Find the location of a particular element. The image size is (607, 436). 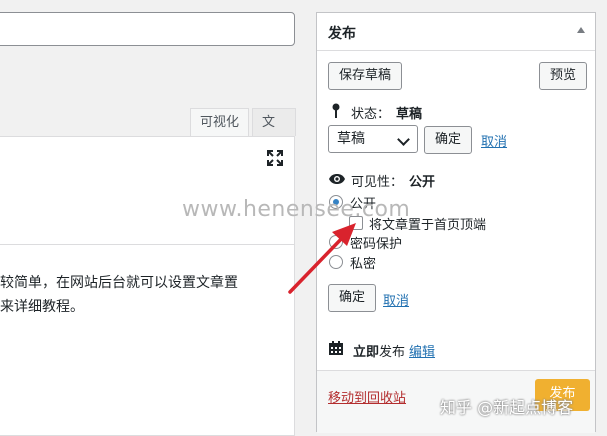

zhihu-watermark: 知乎 @新起点博客 is located at coordinates (507, 407).